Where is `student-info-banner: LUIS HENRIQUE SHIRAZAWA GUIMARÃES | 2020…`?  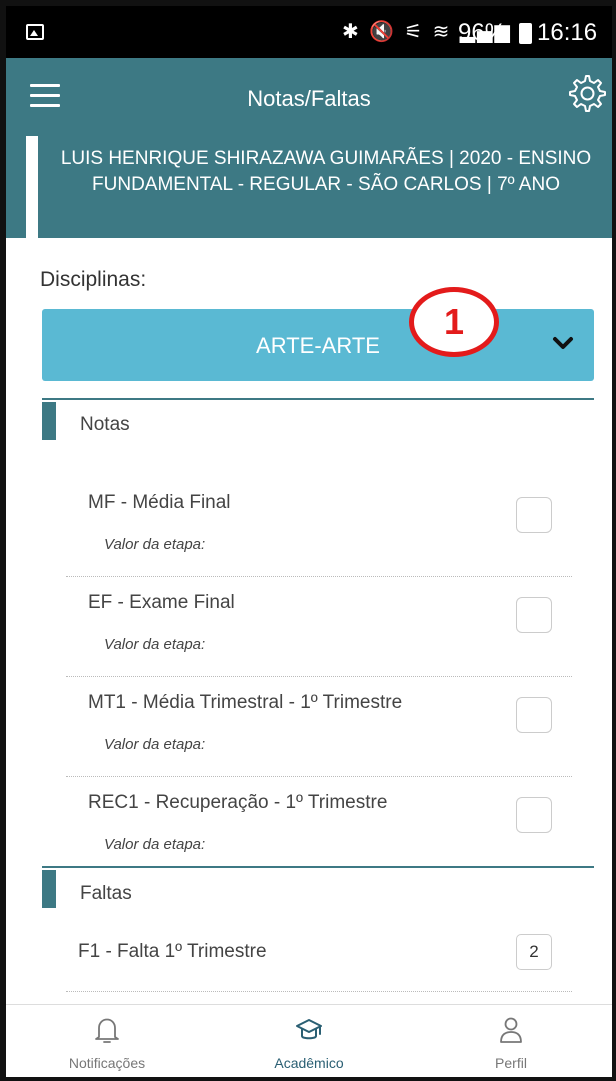
student-info-banner: LUIS HENRIQUE SHIRAZAWA GUIMARÃES | 2020… is located at coordinates (319, 187).